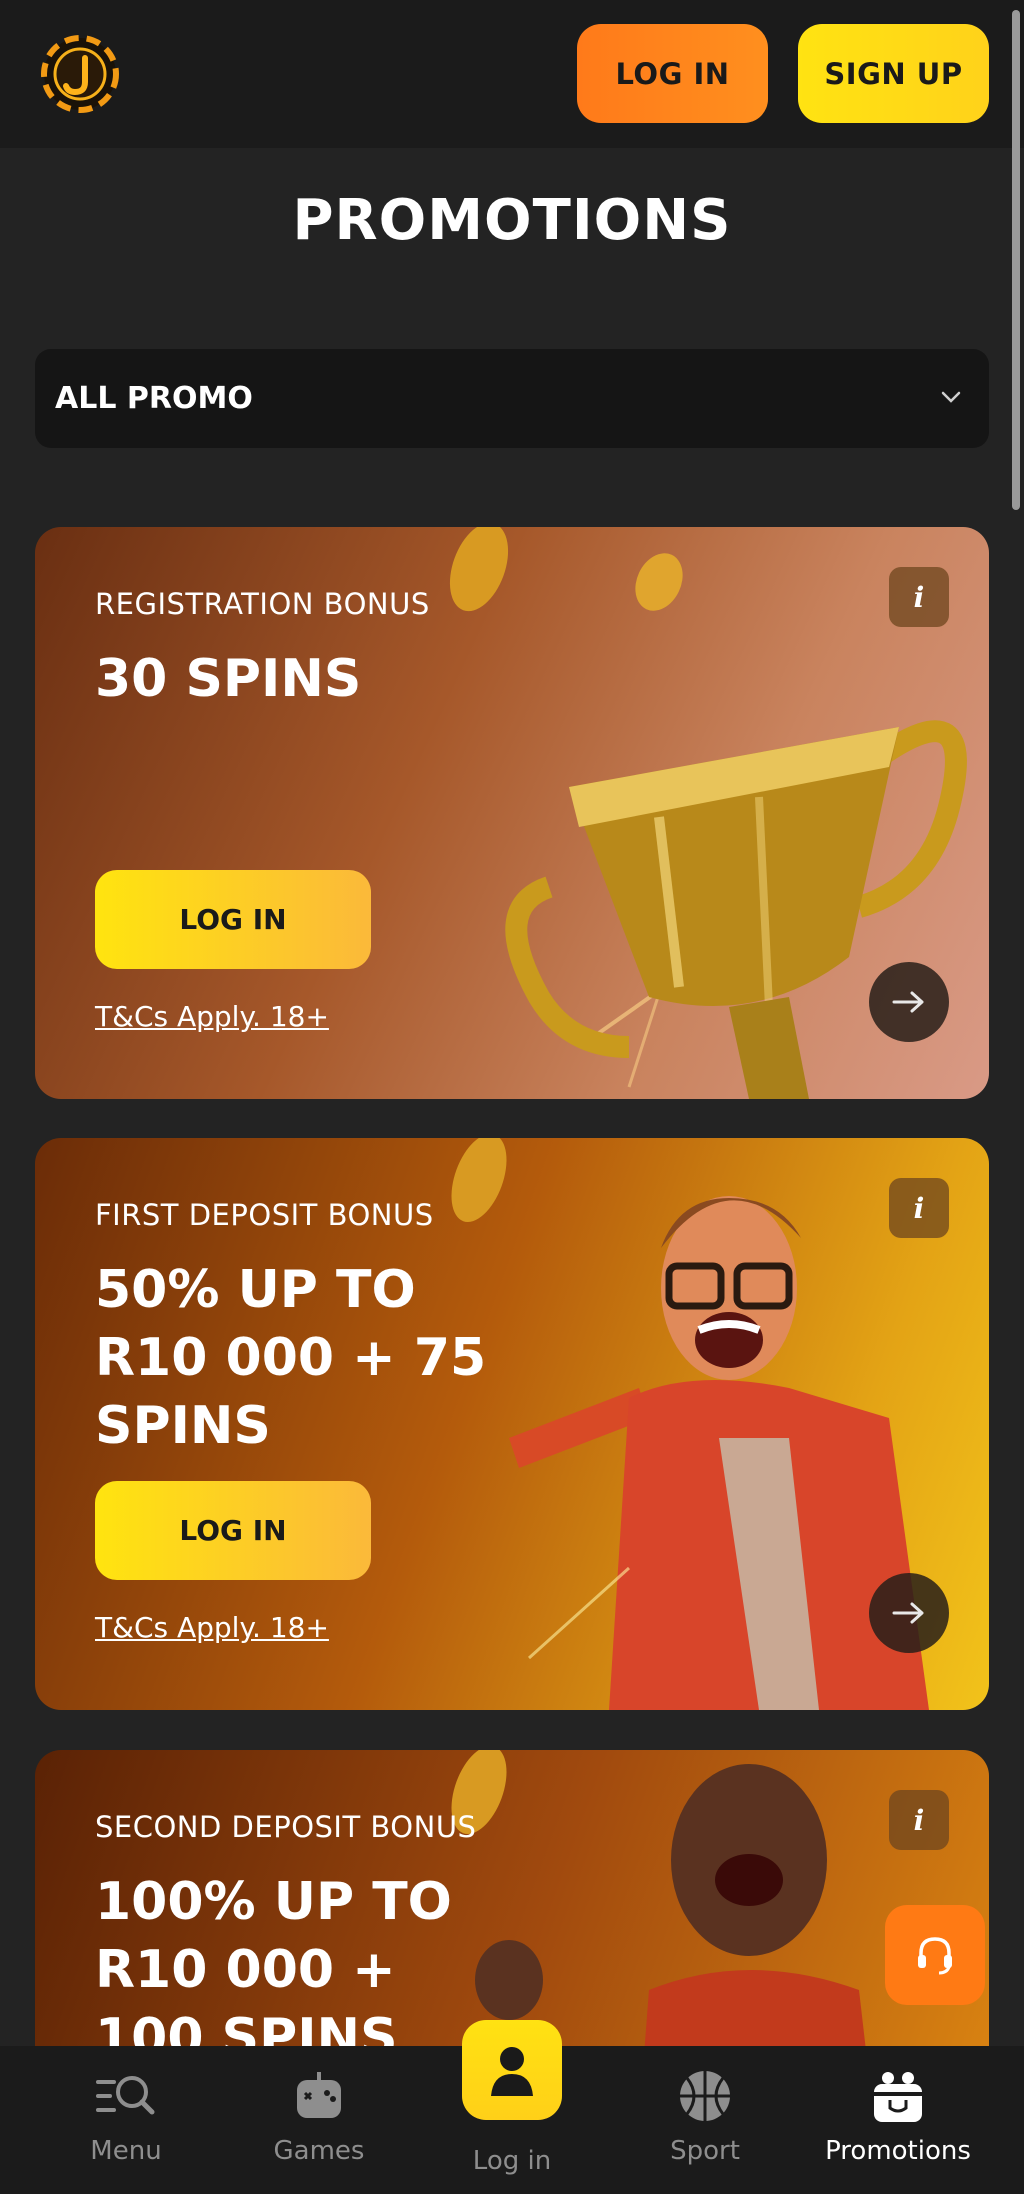 This screenshot has height=2194, width=1024. What do you see at coordinates (319, 2095) in the screenshot?
I see `gamepad-icon` at bounding box center [319, 2095].